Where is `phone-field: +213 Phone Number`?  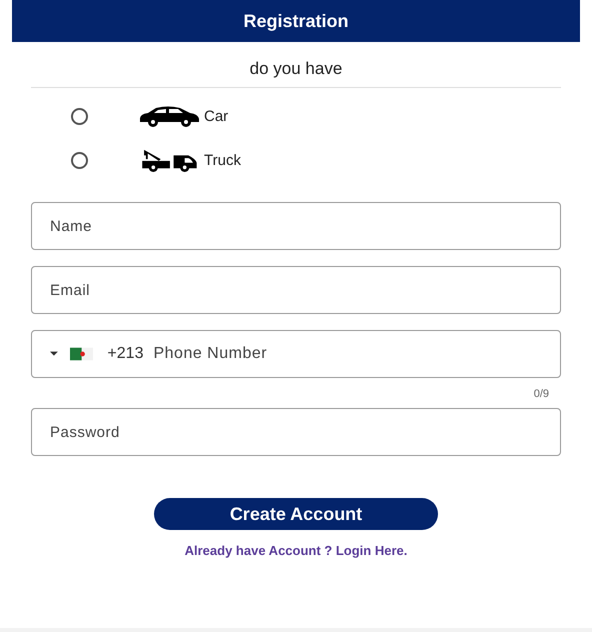
phone-field: +213 Phone Number is located at coordinates (296, 354).